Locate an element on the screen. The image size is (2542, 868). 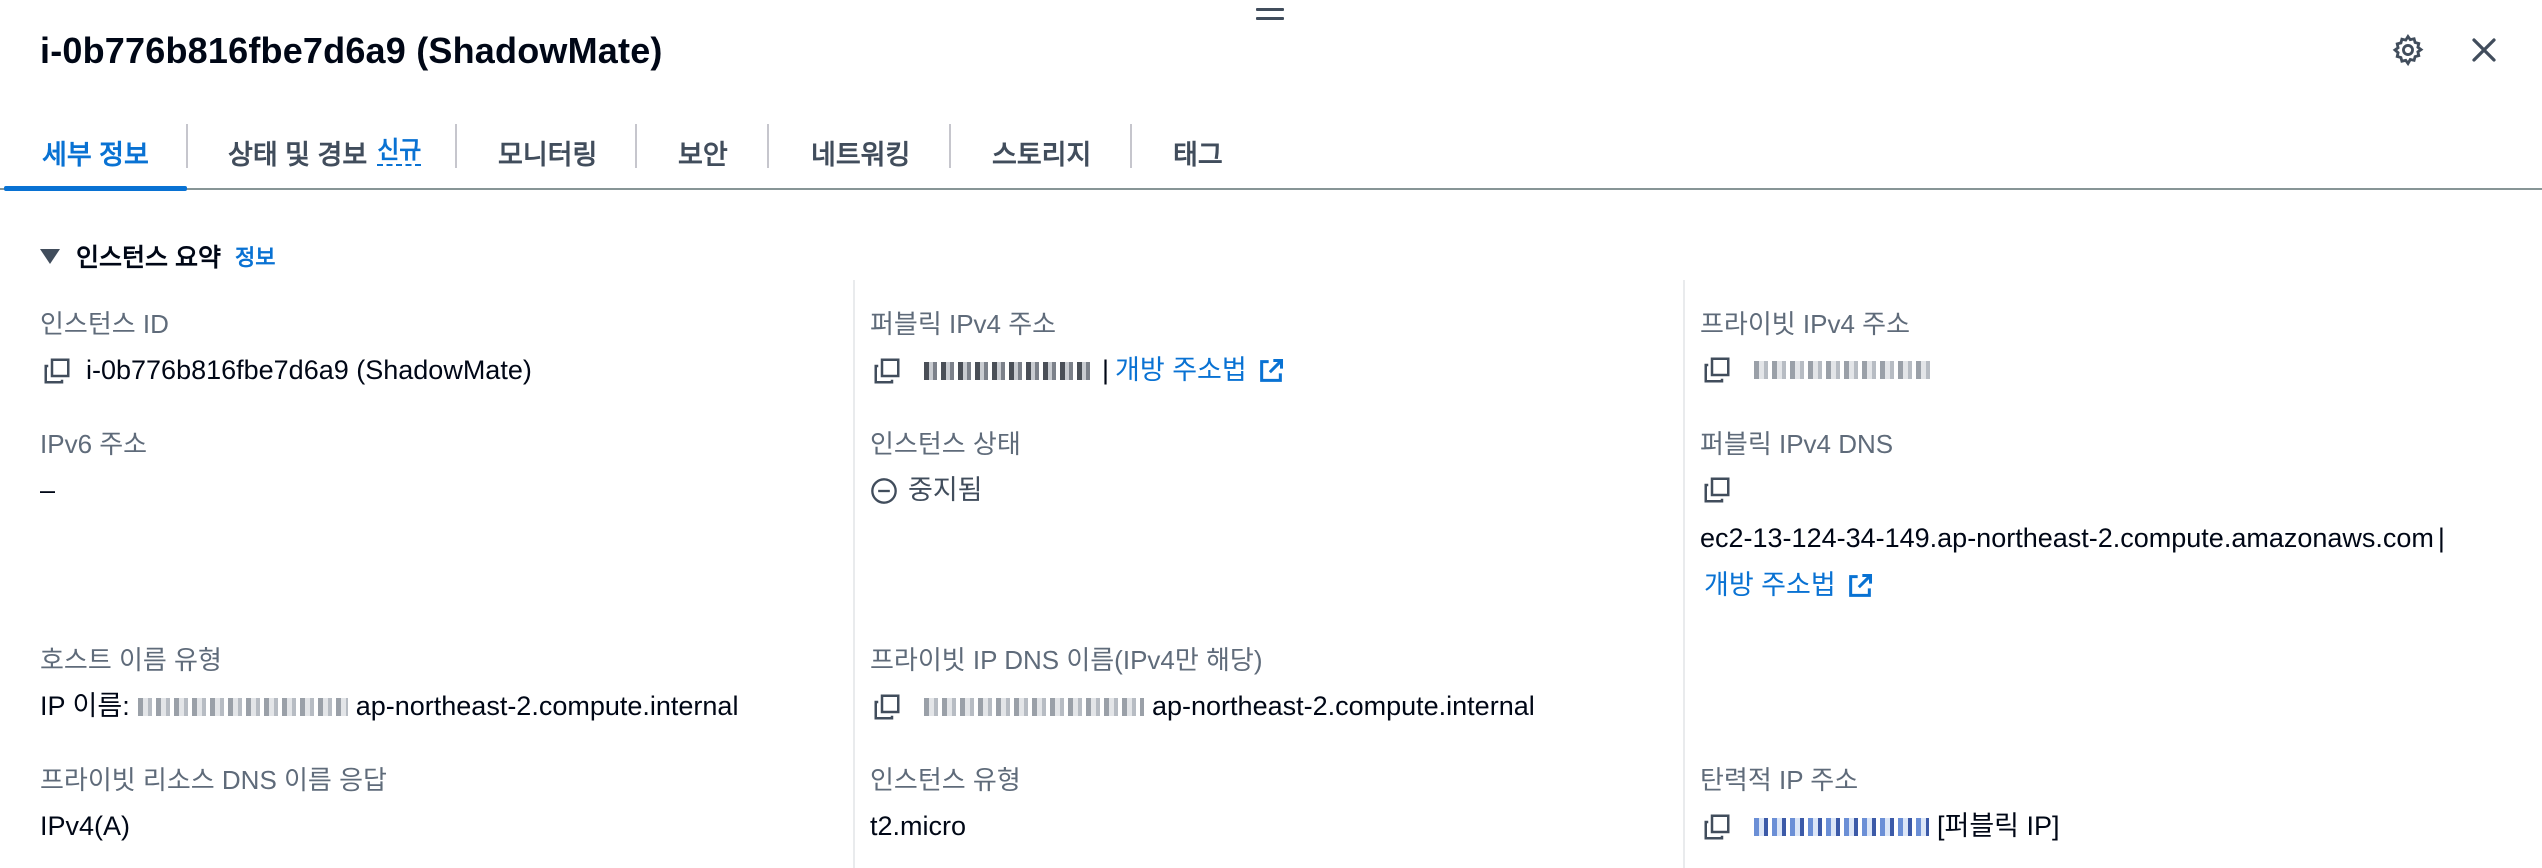
field-value: 개방 주소법 is located at coordinates (2072, 585).